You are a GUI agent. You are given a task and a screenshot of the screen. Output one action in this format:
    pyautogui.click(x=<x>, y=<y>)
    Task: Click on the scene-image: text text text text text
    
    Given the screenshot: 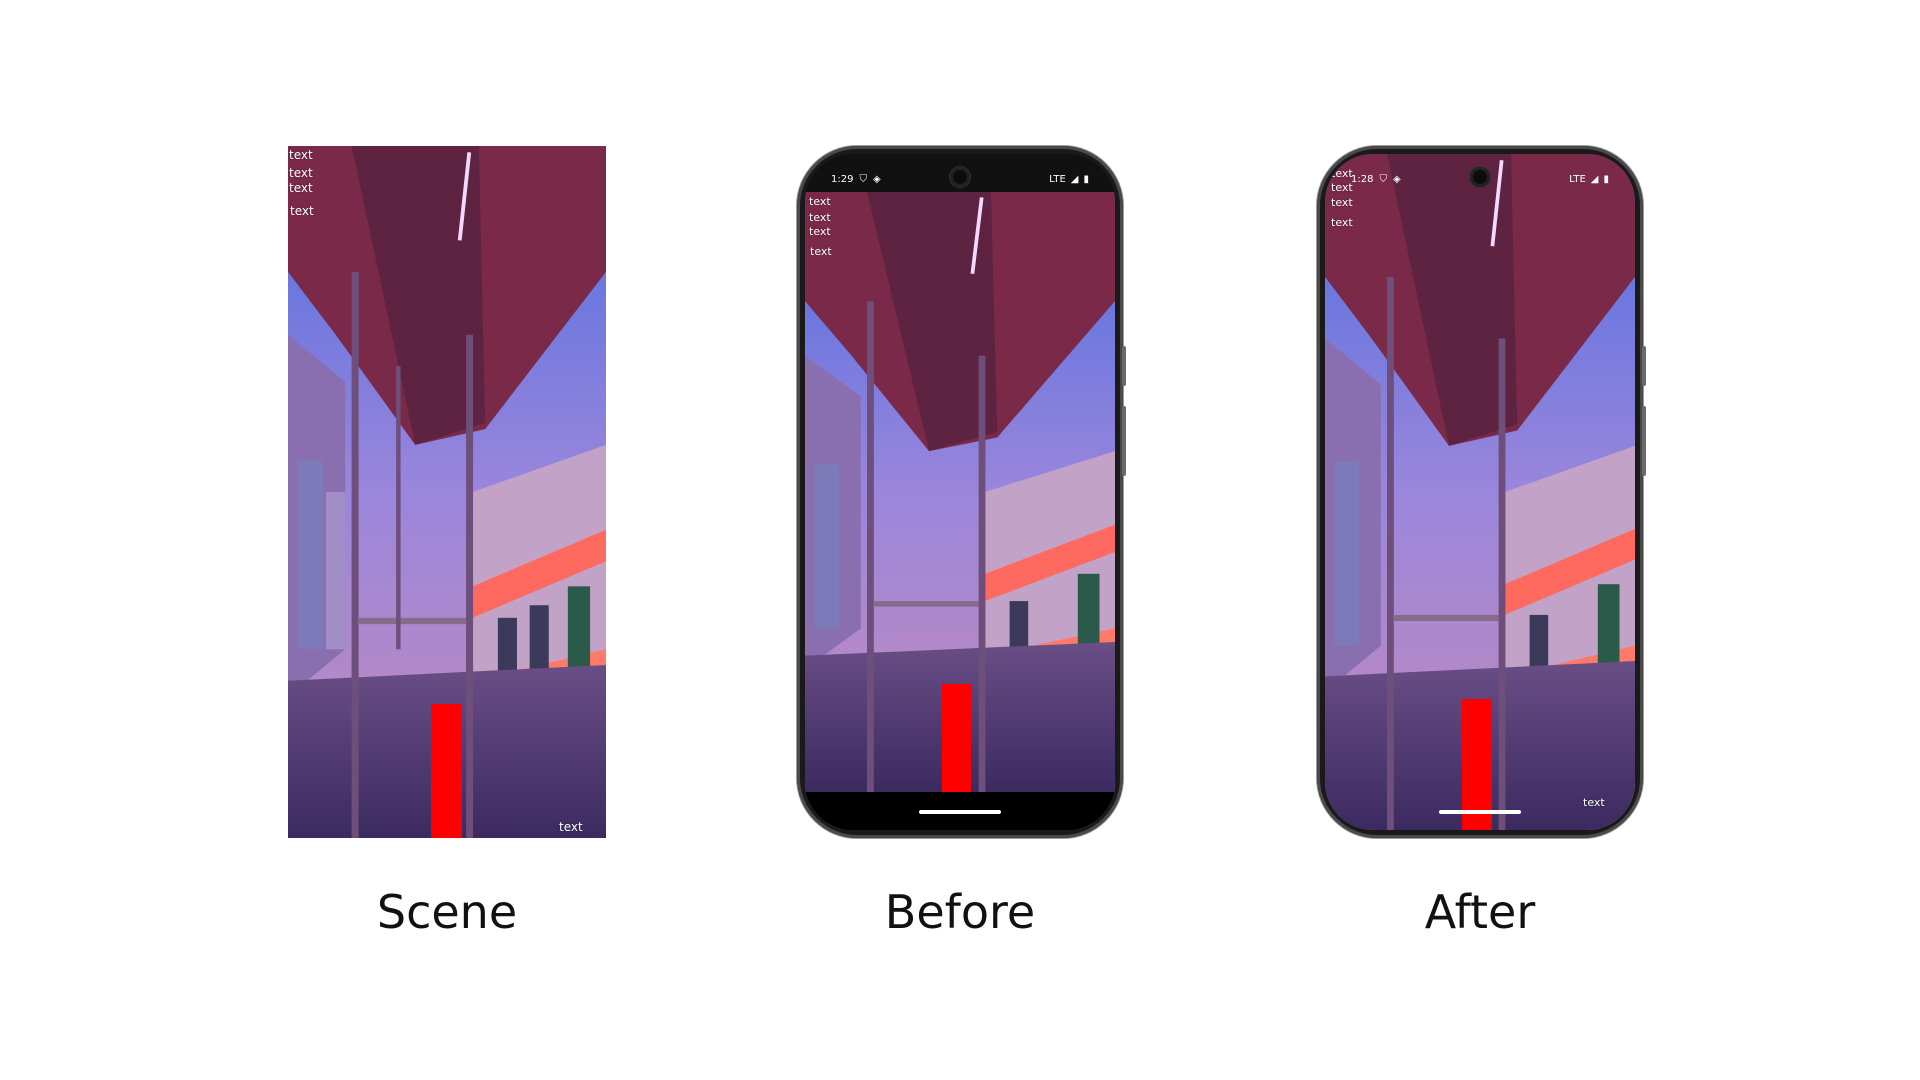 What is the action you would take?
    pyautogui.click(x=447, y=492)
    